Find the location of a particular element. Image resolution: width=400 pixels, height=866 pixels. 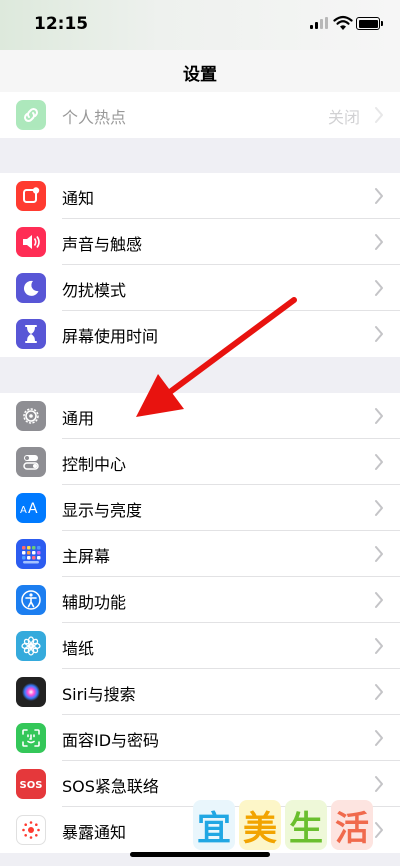

watermark-char: 宜 is located at coordinates (214, 825).